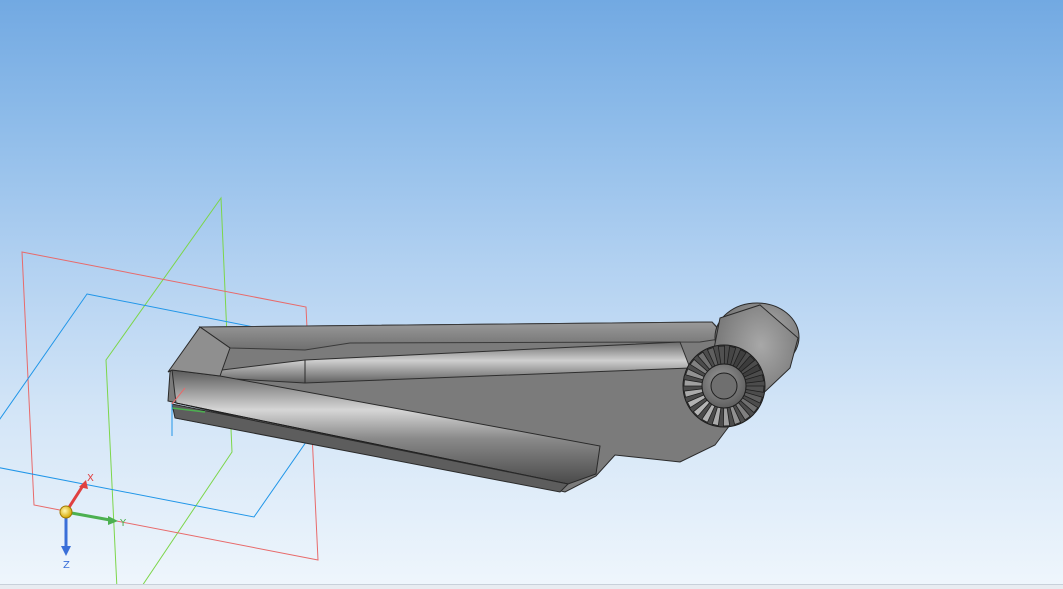  Describe the element at coordinates (66, 512) in the screenshot. I see `origin-icon` at that location.